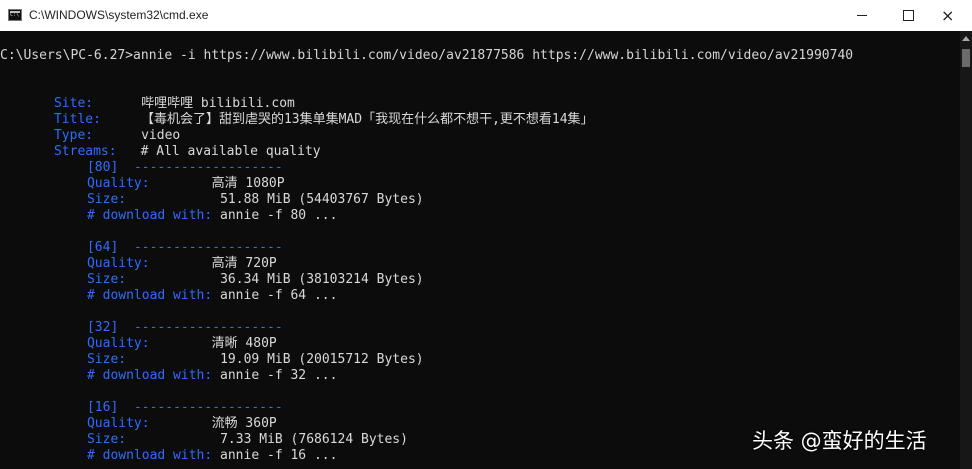 The height and width of the screenshot is (469, 972). What do you see at coordinates (966, 58) in the screenshot?
I see `scroll-thumb` at bounding box center [966, 58].